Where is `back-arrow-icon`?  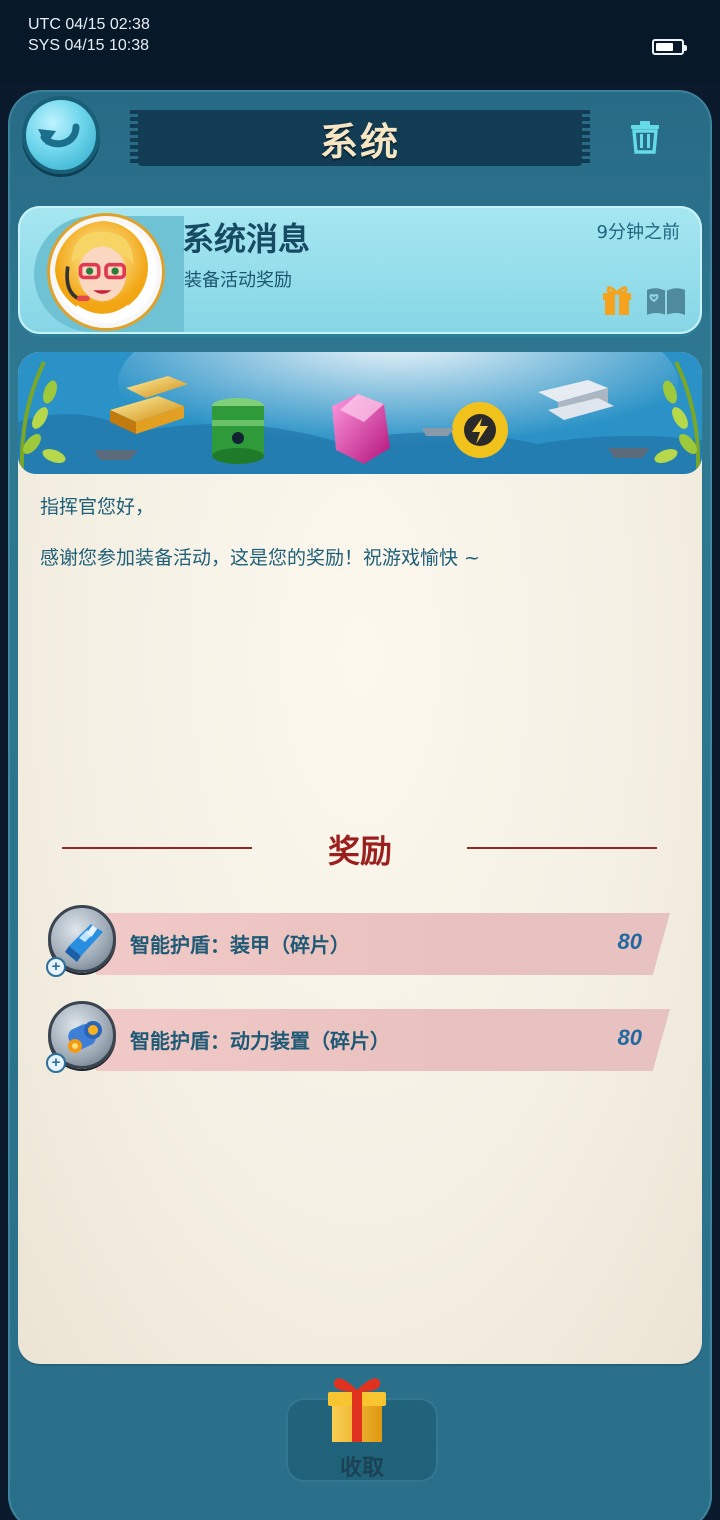
back-arrow-icon is located at coordinates (59, 135).